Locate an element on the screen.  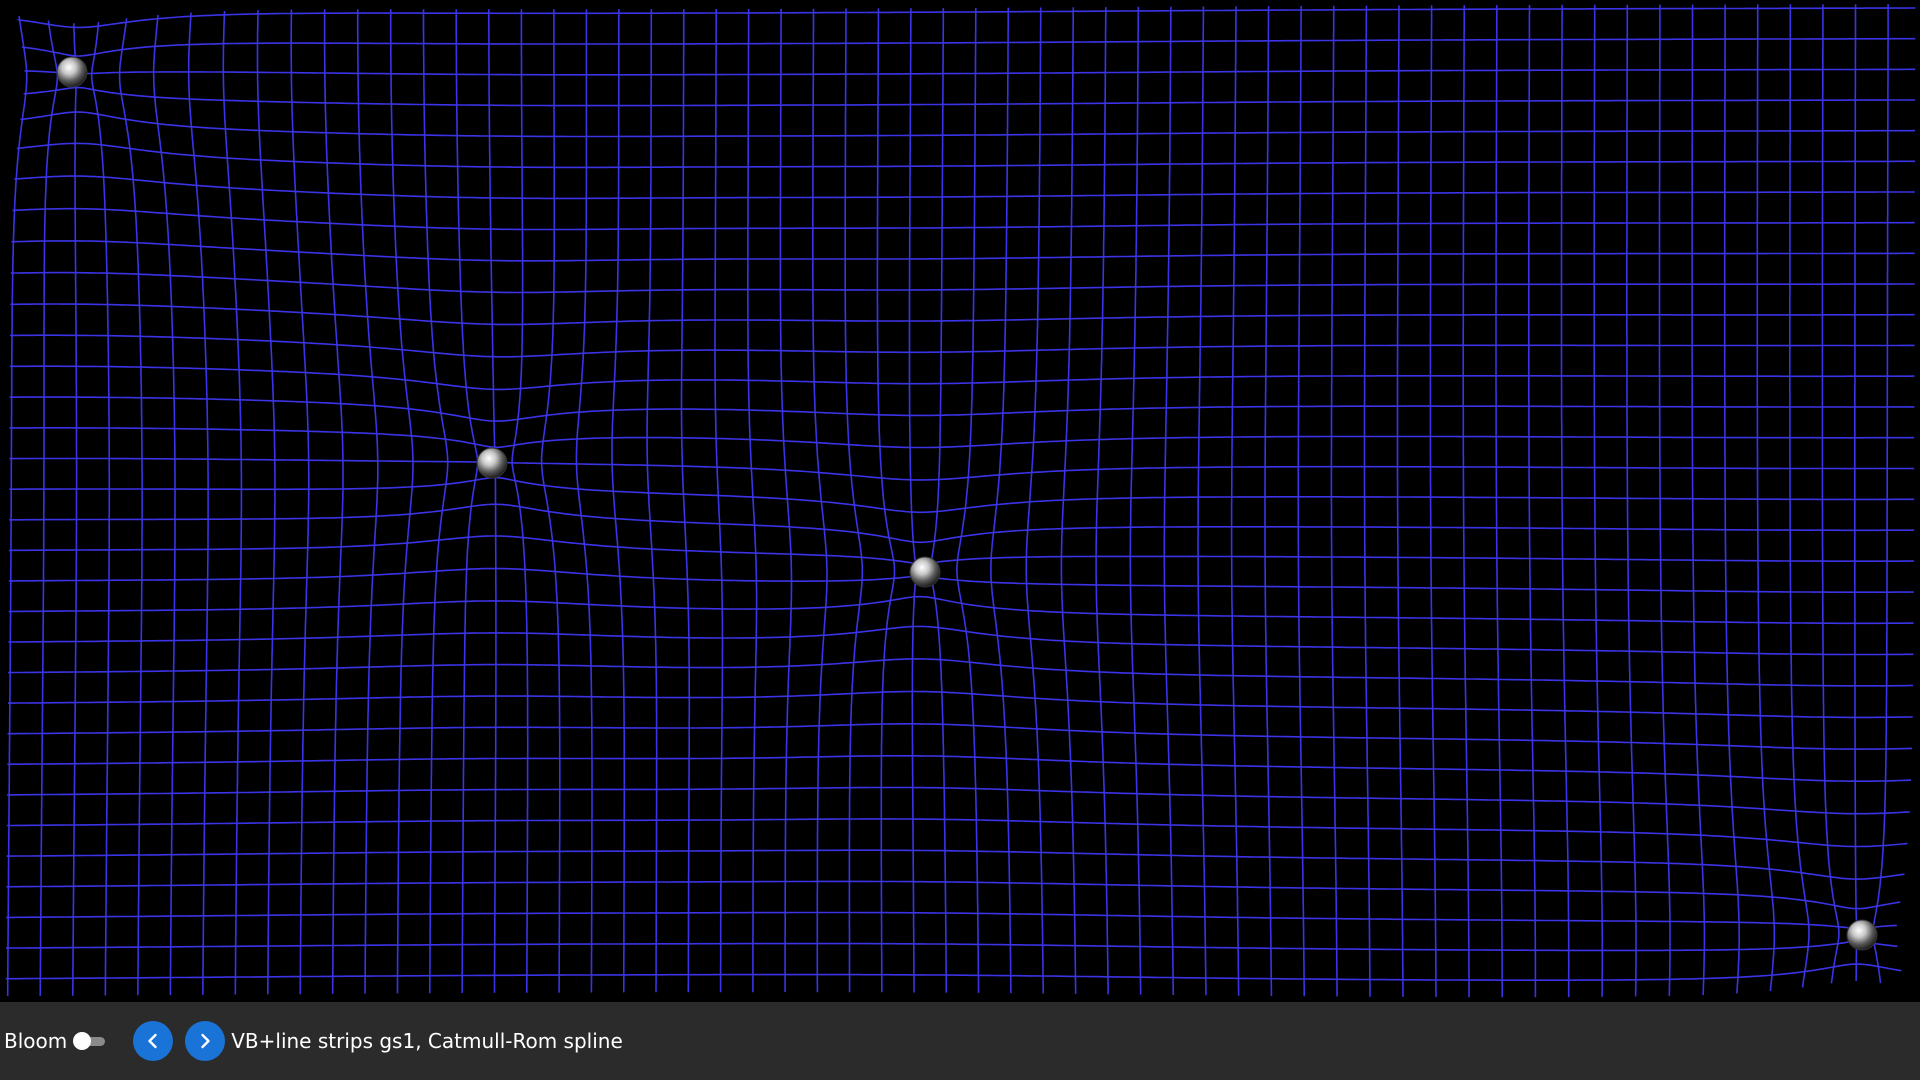
bloom-toggle-knob is located at coordinates (82, 1041).